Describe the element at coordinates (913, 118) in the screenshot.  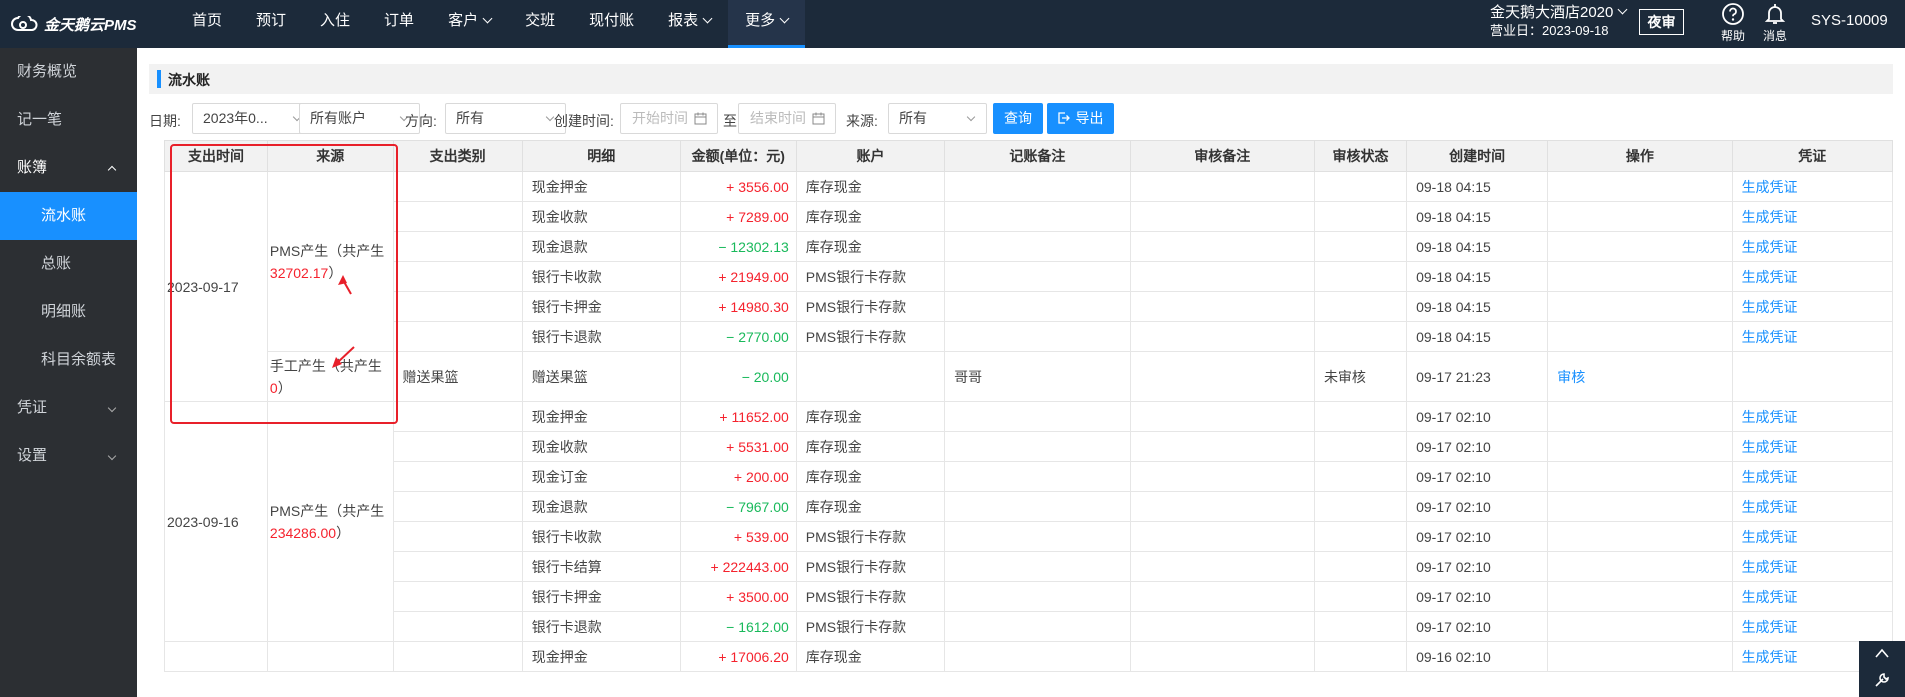
I see `source-select-value: 所有` at that location.